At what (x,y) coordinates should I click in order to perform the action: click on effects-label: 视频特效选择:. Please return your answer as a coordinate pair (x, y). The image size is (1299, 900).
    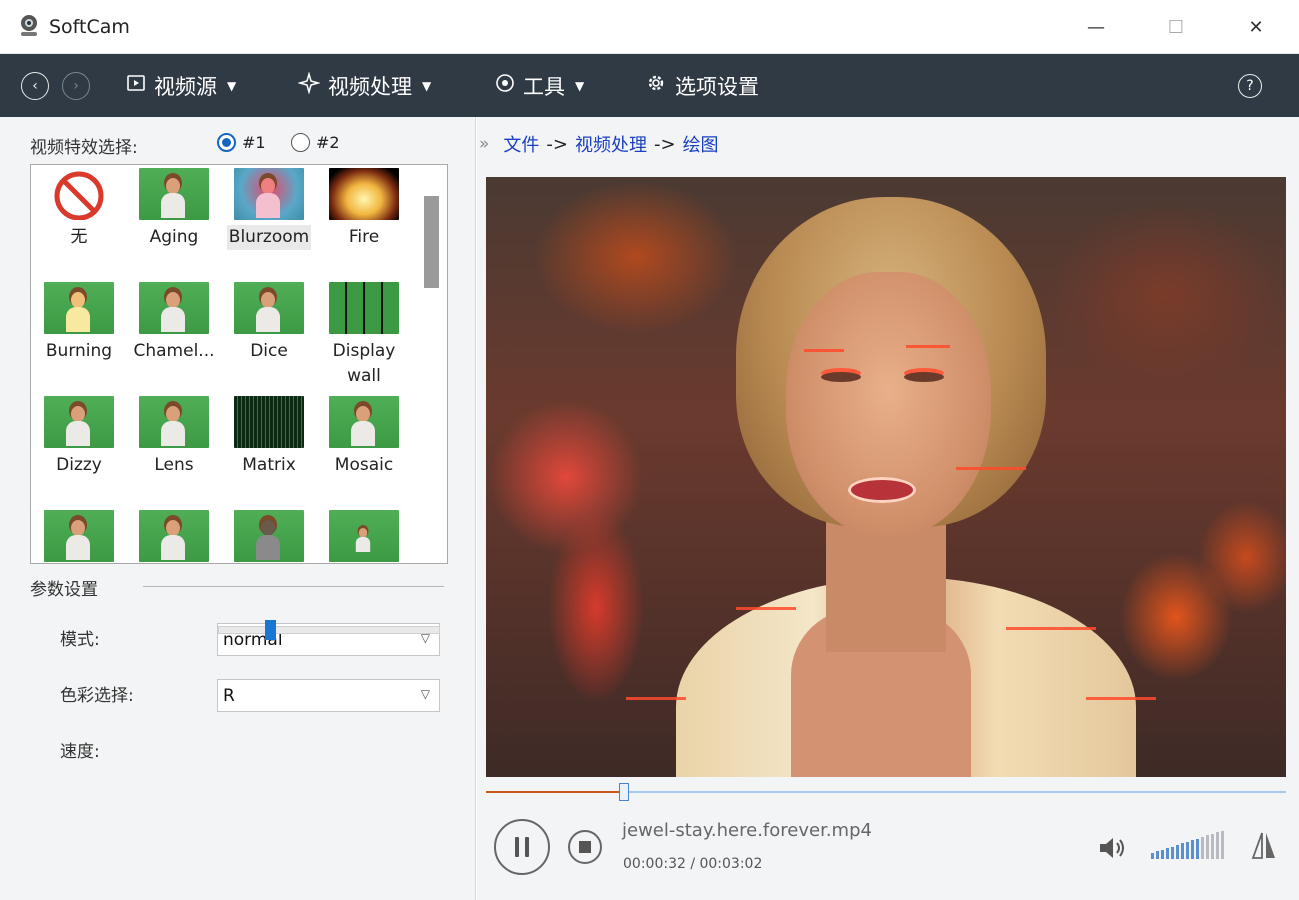
    Looking at the image, I should click on (84, 148).